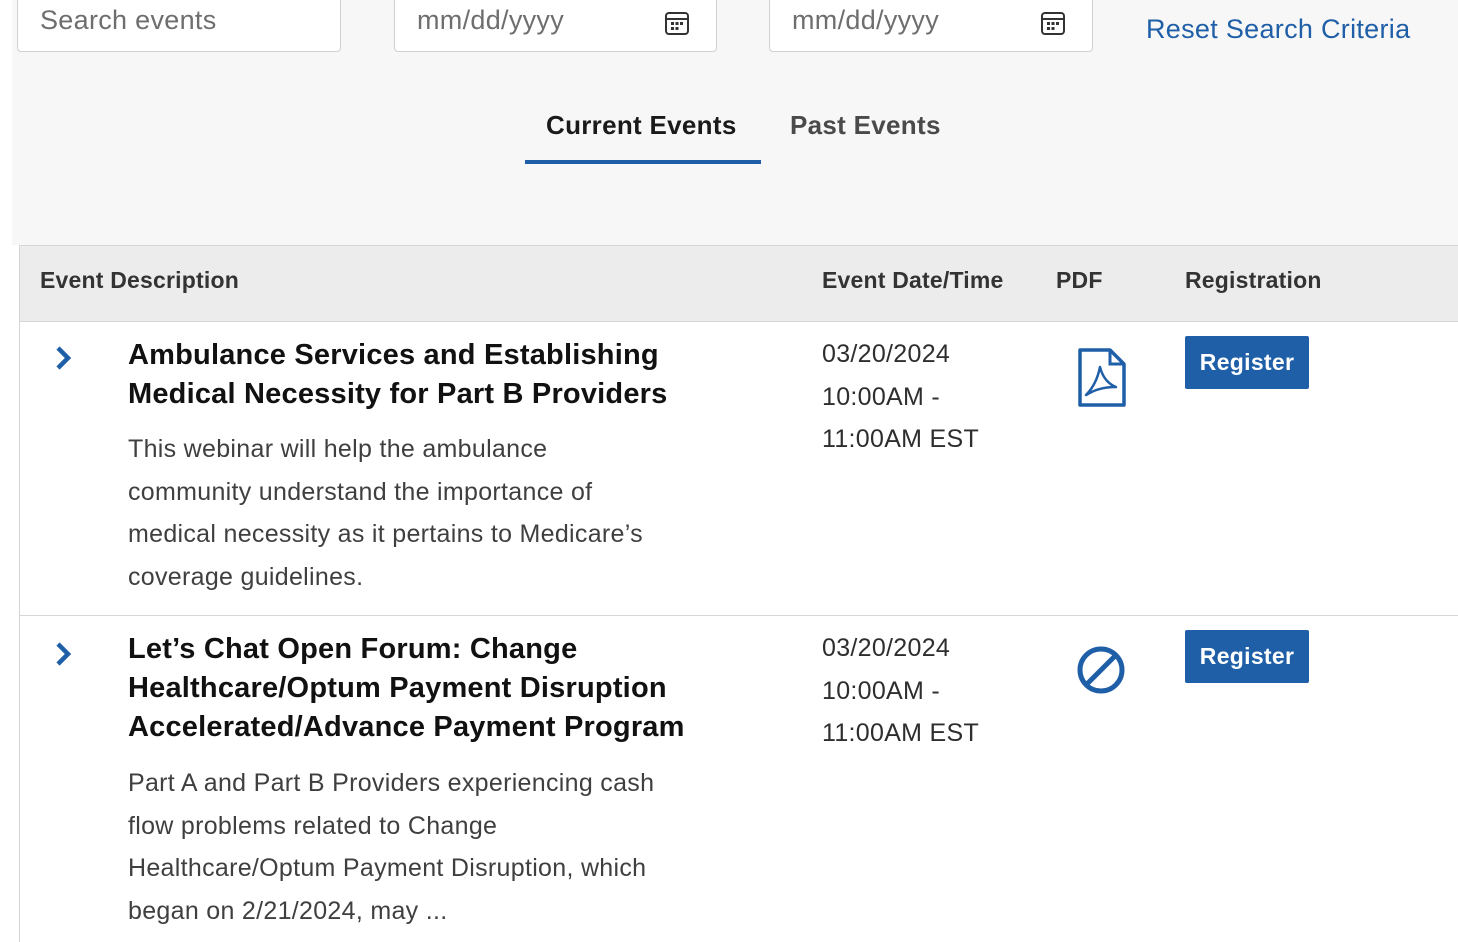 This screenshot has height=942, width=1458. Describe the element at coordinates (865, 125) in the screenshot. I see `tab-past-events: Past Events` at that location.